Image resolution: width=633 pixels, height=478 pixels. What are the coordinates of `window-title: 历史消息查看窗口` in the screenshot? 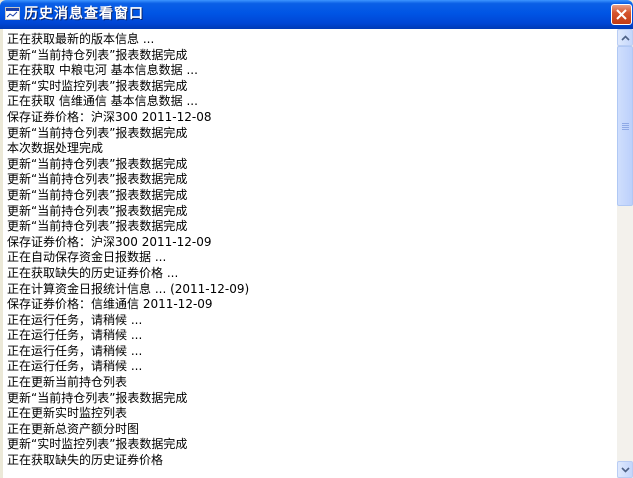 It's located at (84, 14).